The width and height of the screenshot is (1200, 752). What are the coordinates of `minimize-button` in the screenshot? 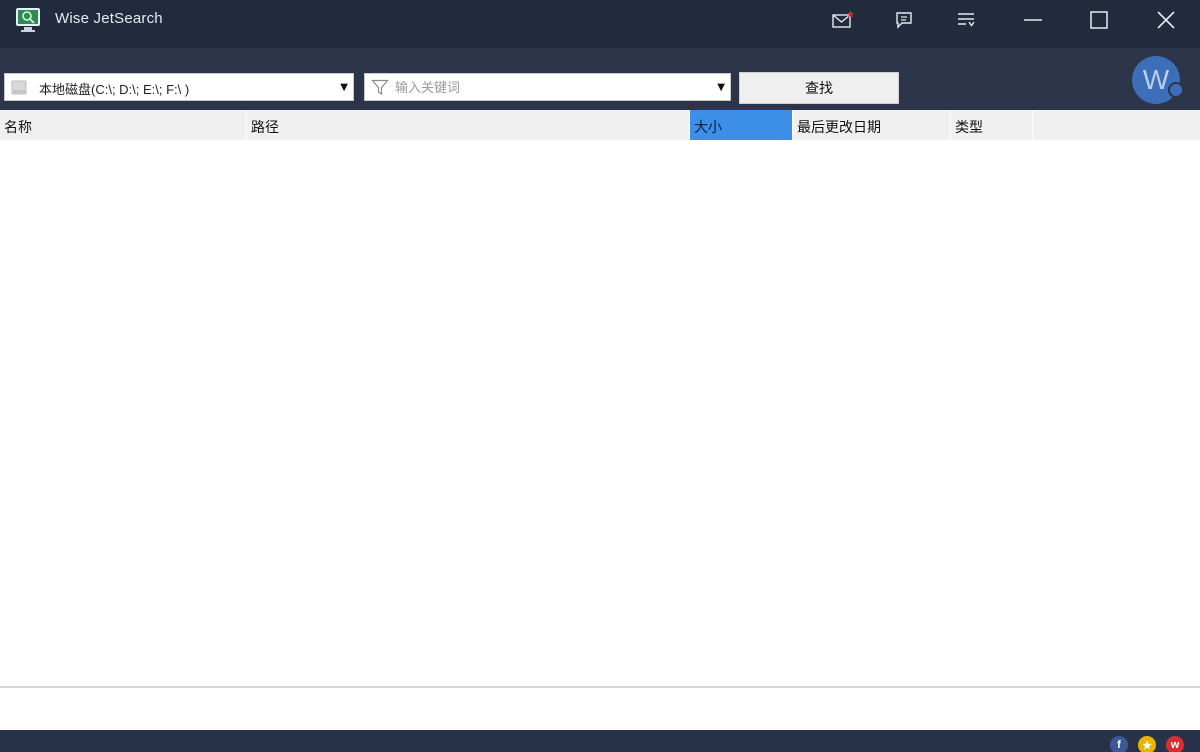 It's located at (1033, 20).